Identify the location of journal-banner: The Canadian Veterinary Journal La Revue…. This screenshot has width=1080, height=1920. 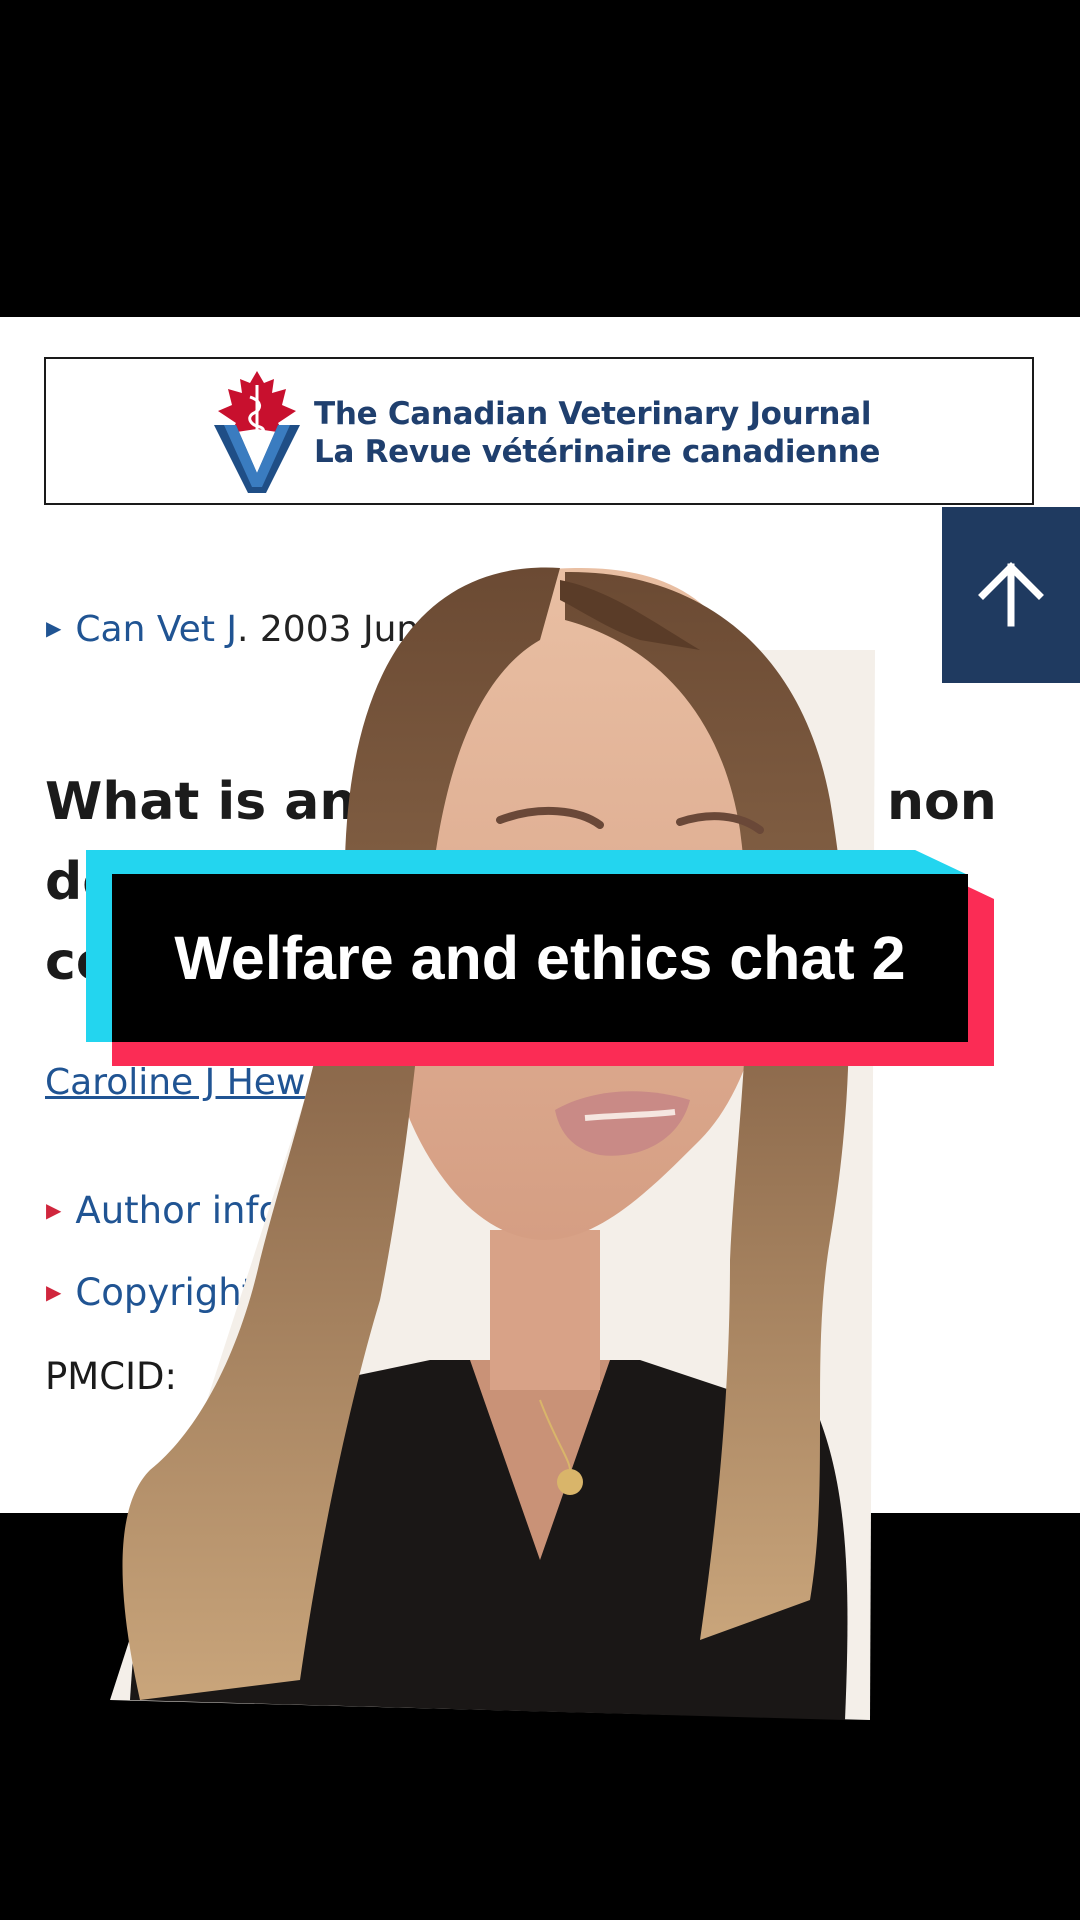
(539, 431).